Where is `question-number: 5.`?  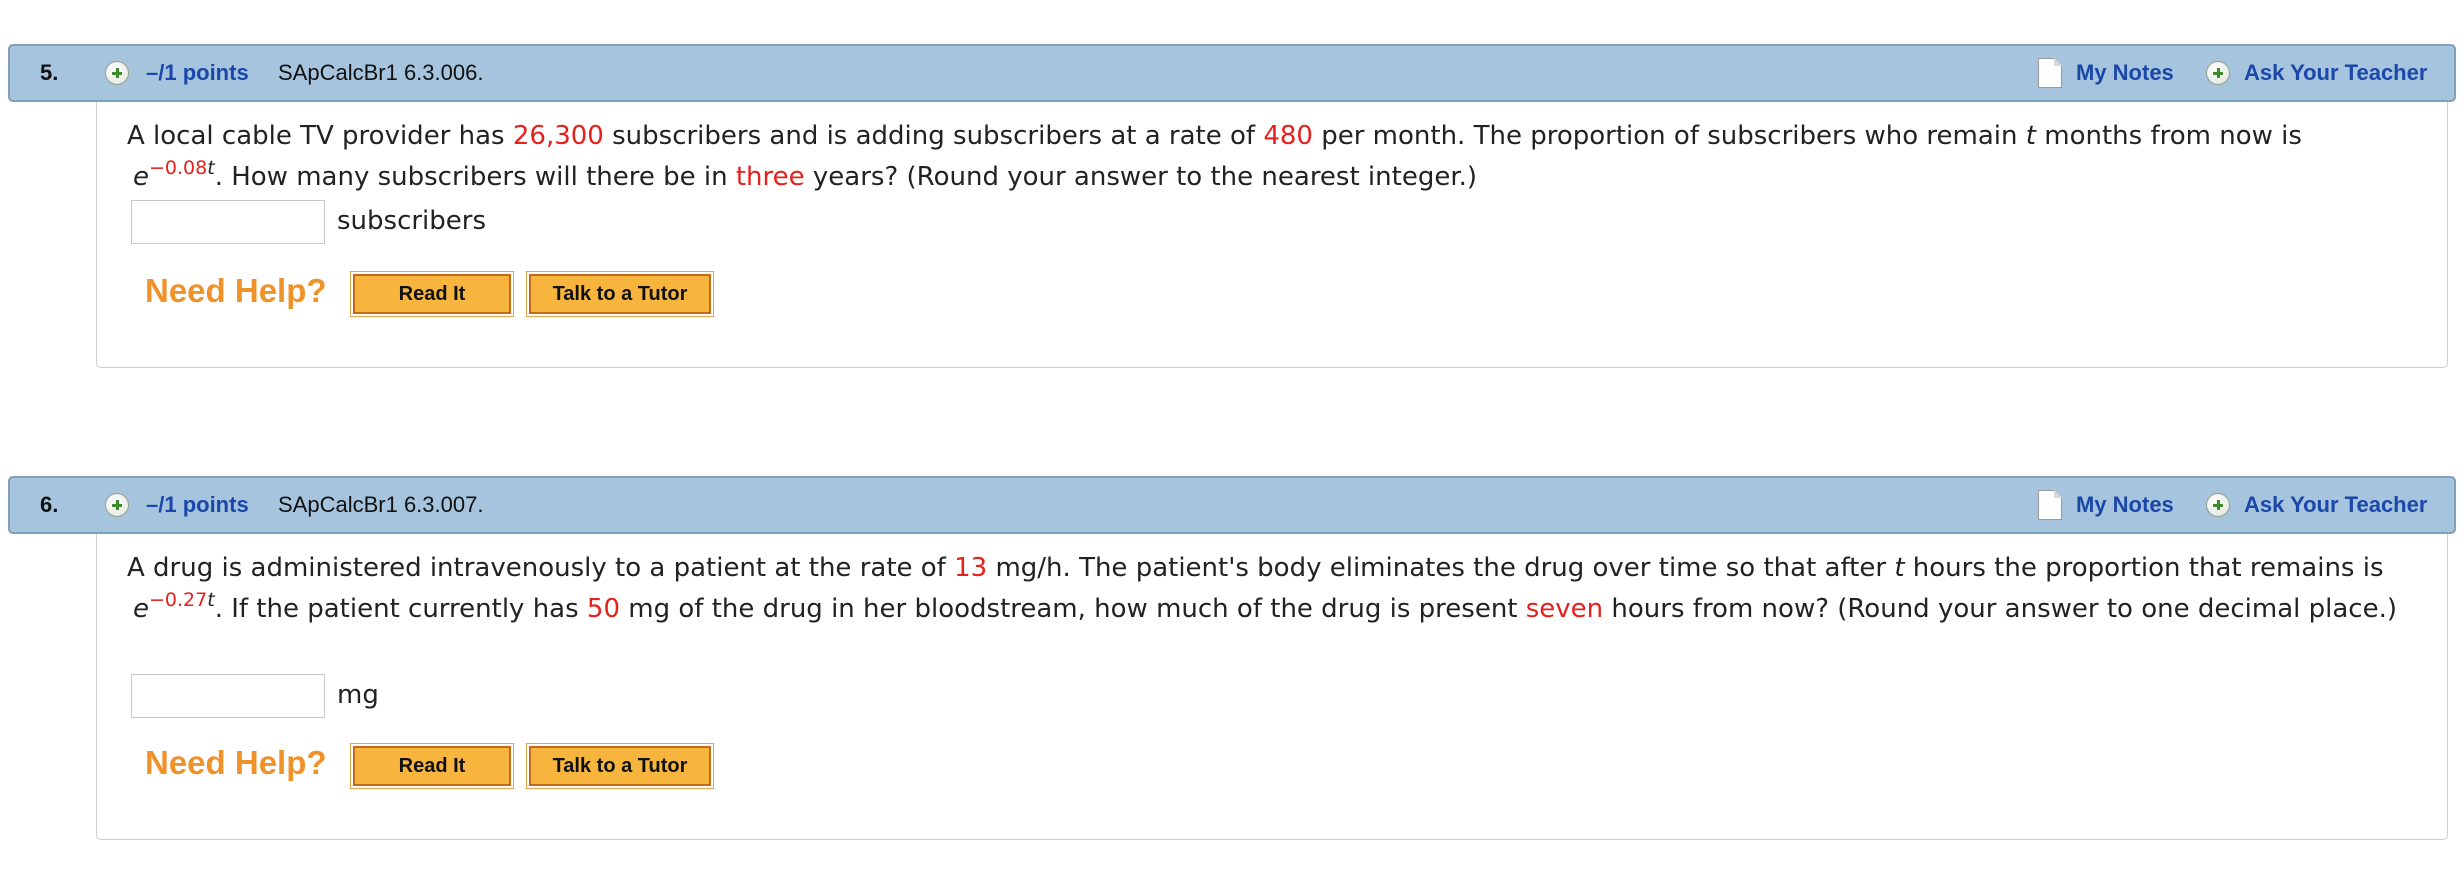
question-number: 5. is located at coordinates (49, 72).